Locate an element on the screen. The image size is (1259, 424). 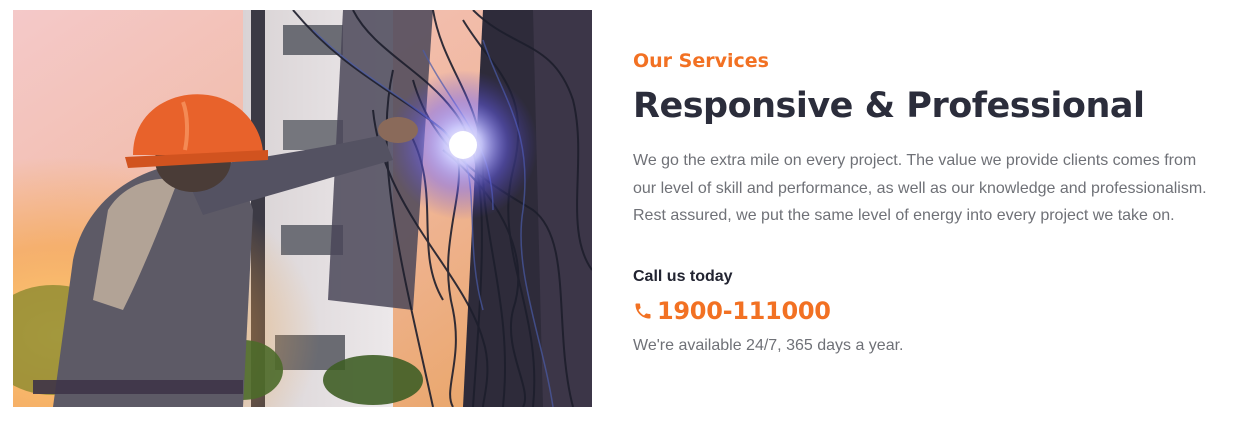
phone-link: 1900-111000 is located at coordinates (933, 311).